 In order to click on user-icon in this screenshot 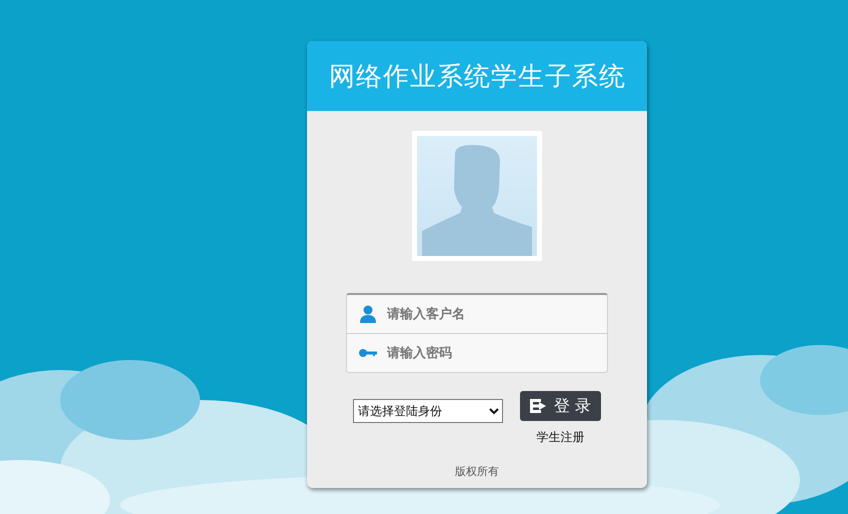, I will do `click(368, 314)`.